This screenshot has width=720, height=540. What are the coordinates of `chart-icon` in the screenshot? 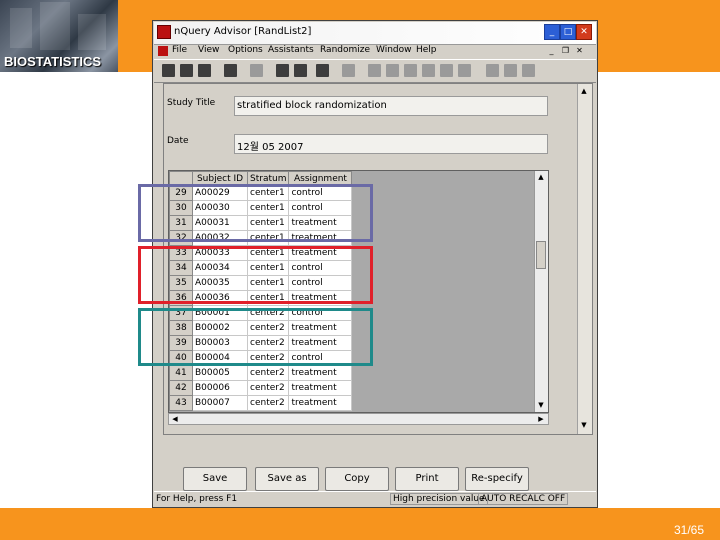 It's located at (410, 70).